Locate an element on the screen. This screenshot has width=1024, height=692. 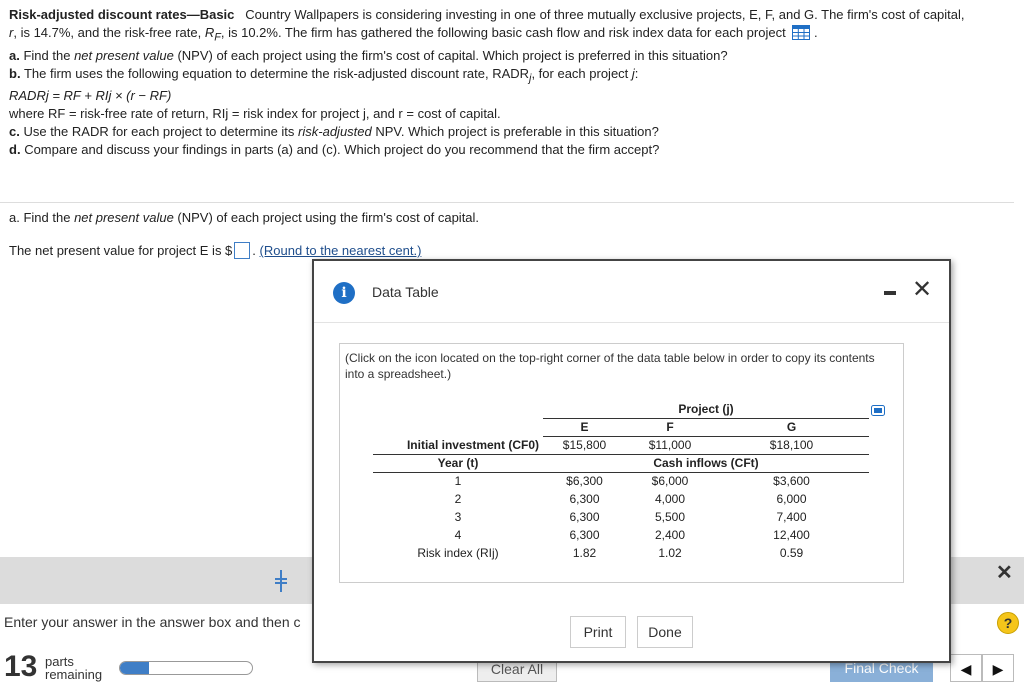
table-row: 1 $6,300 $6,000 $3,600 is located at coordinates (632, 481).